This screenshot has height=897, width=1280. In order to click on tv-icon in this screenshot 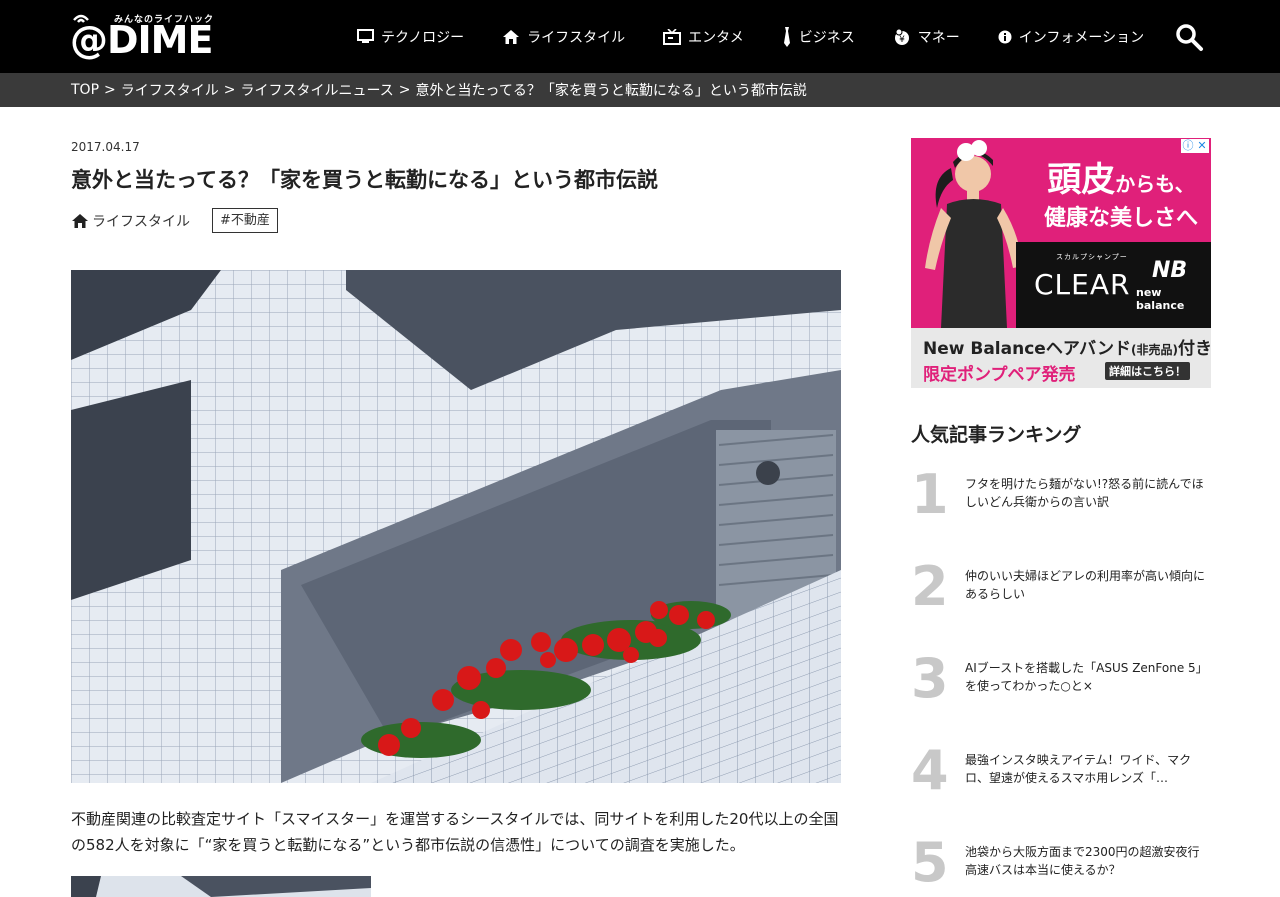, I will do `click(672, 36)`.